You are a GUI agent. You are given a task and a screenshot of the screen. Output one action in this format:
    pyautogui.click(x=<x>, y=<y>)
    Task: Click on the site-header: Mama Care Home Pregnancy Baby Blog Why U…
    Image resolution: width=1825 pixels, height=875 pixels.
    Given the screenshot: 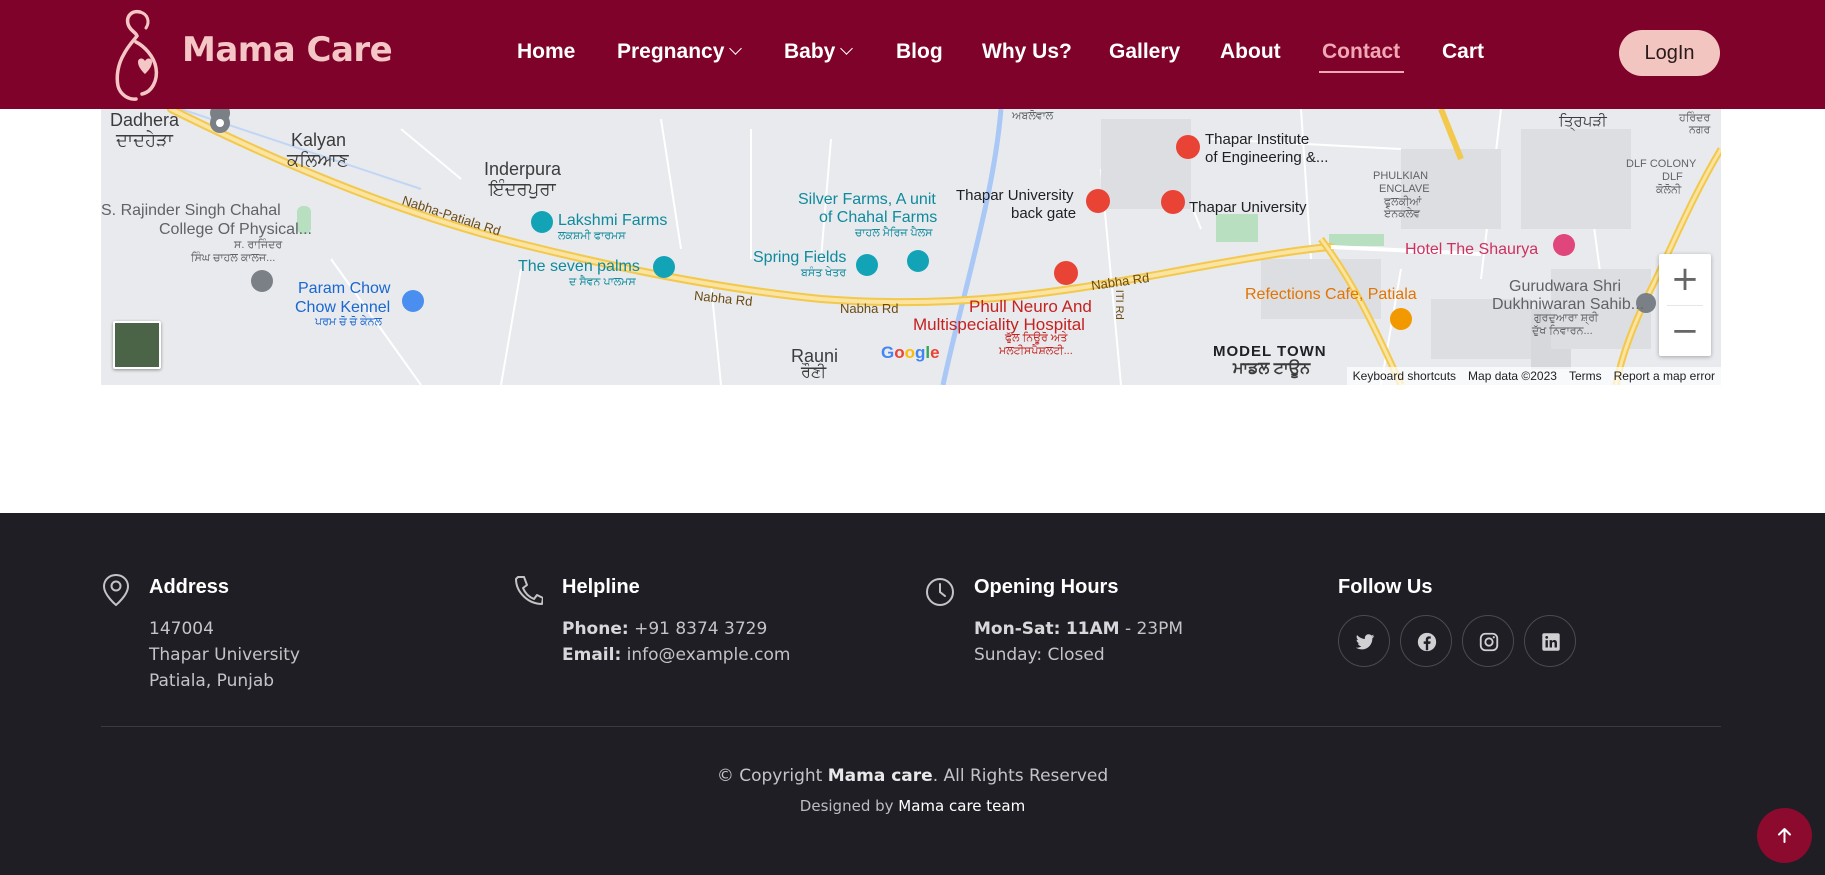 What is the action you would take?
    pyautogui.click(x=912, y=54)
    